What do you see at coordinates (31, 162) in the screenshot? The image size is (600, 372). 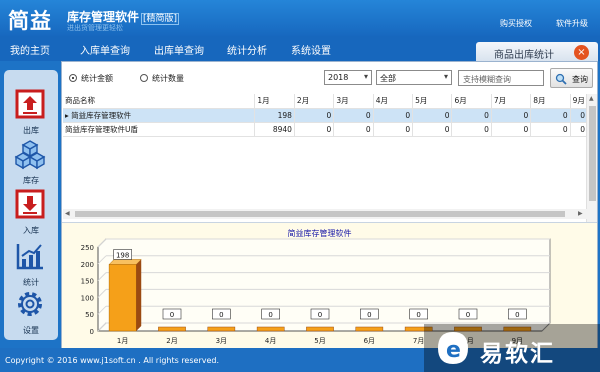 I see `sidebar-item-inventory: 库存` at bounding box center [31, 162].